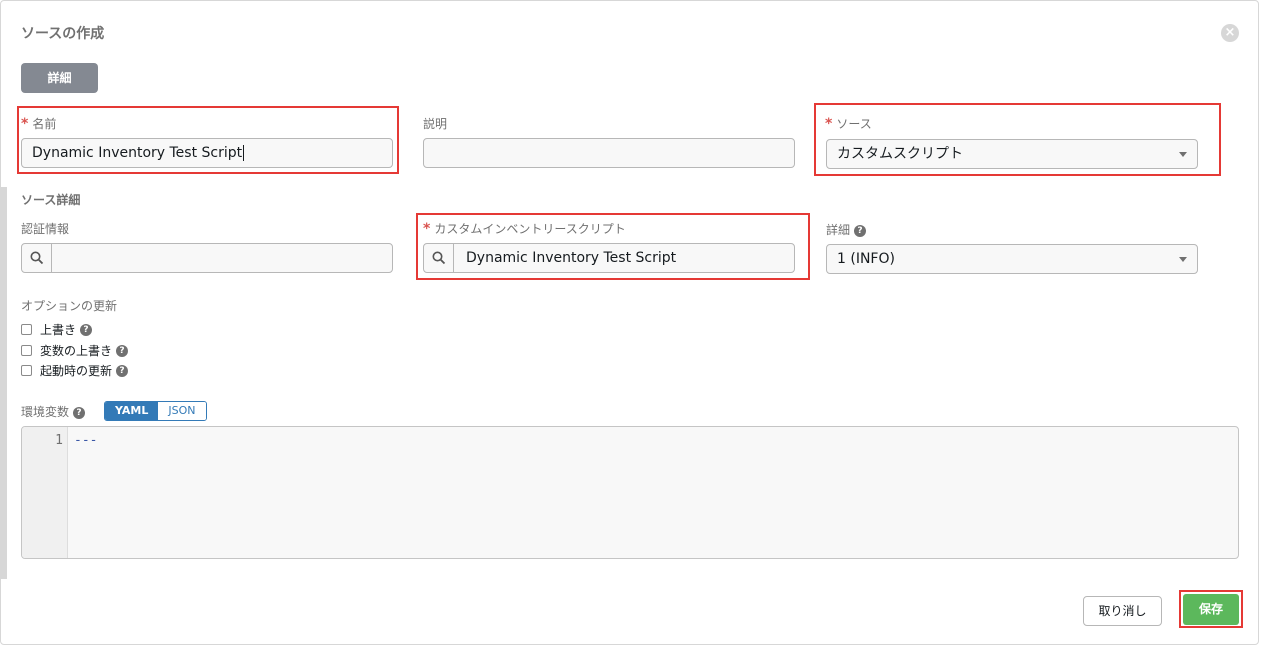 The height and width of the screenshot is (653, 1263). I want to click on format-toggle: YAML JSON, so click(155, 411).